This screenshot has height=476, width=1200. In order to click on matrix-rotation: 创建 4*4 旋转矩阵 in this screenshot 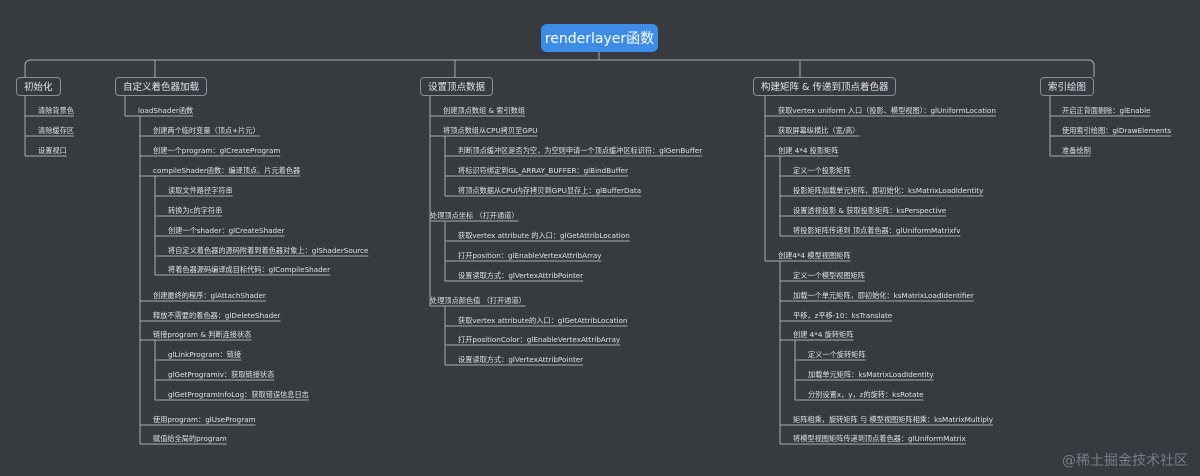, I will do `click(823, 334)`.